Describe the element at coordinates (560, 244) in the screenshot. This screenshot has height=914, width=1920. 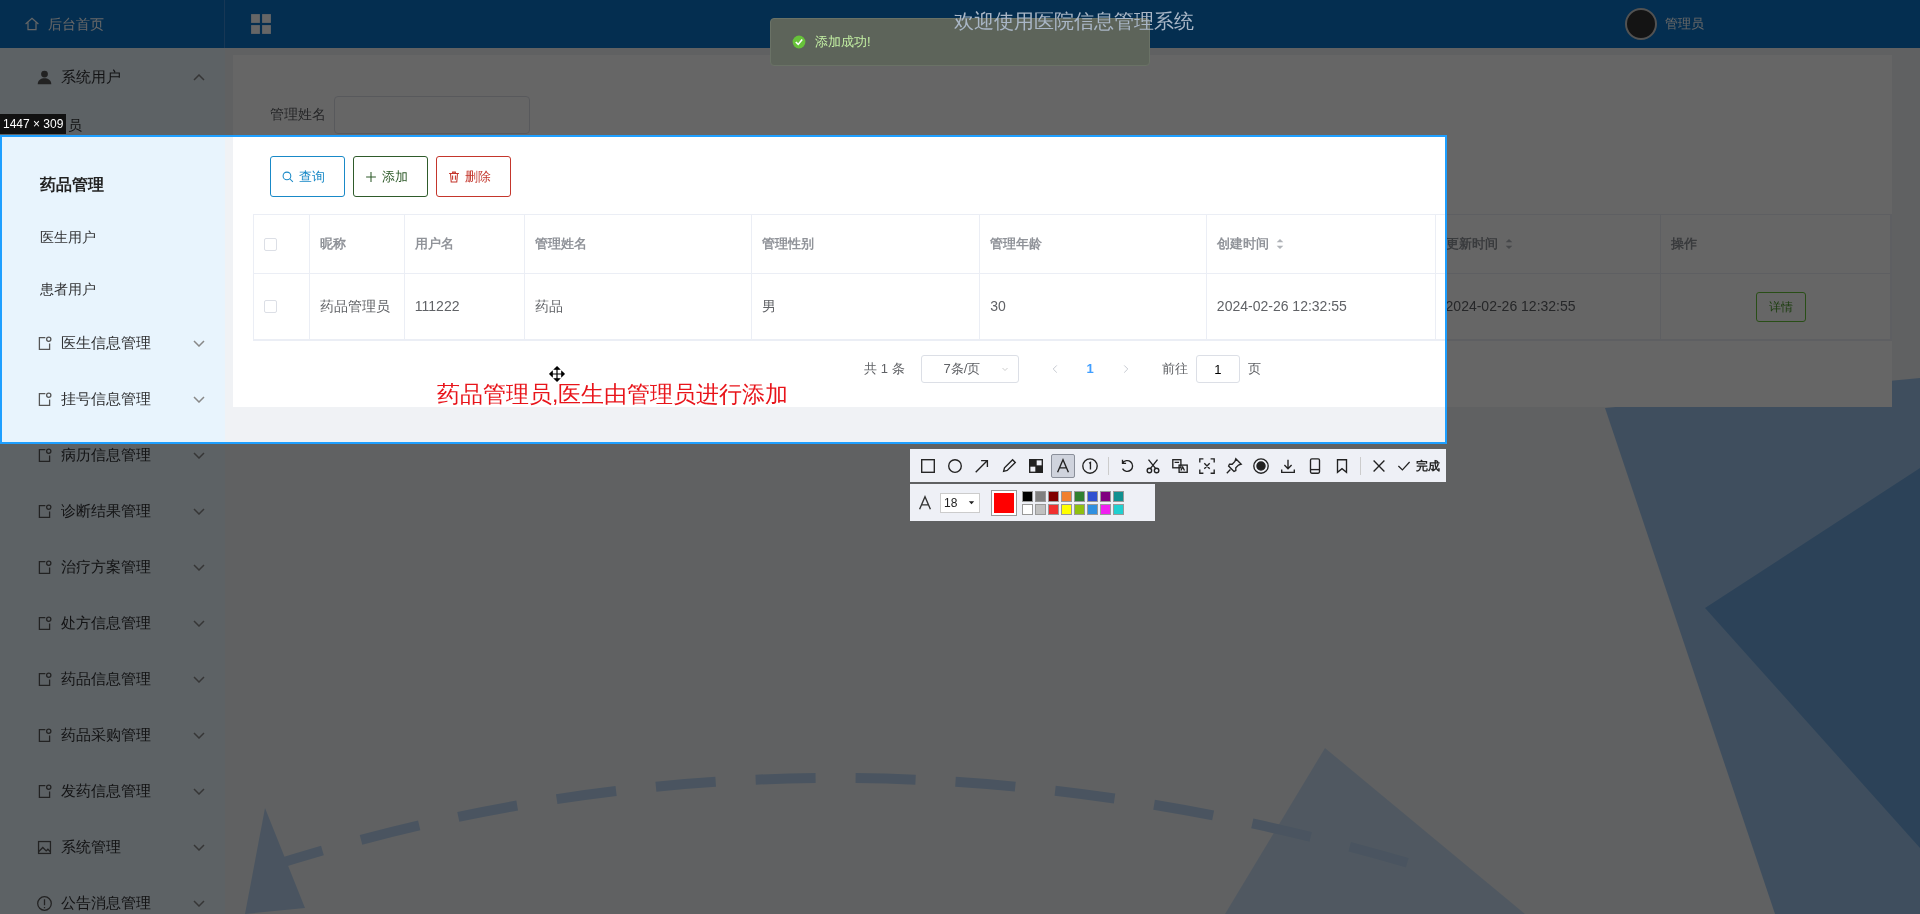
I see `column-header: 管理姓名` at that location.